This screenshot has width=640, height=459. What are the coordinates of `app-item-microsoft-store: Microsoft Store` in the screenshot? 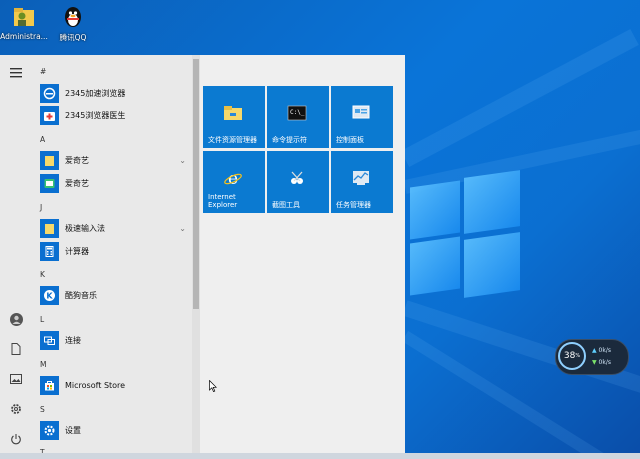 It's located at (115, 385).